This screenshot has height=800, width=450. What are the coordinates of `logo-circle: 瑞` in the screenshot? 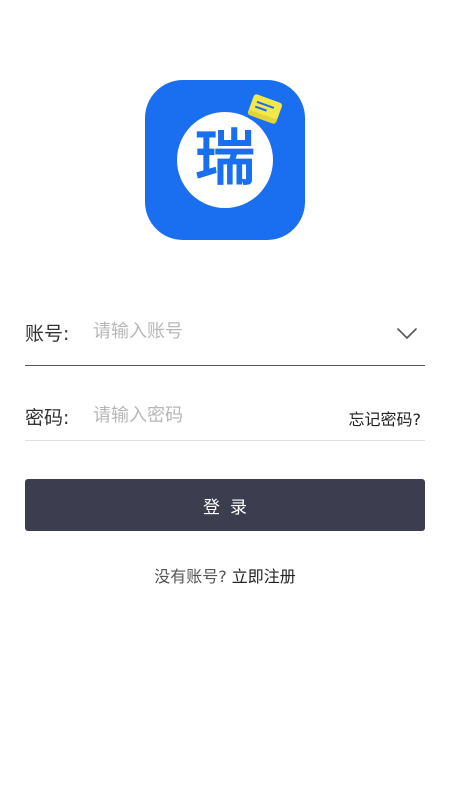 It's located at (225, 160).